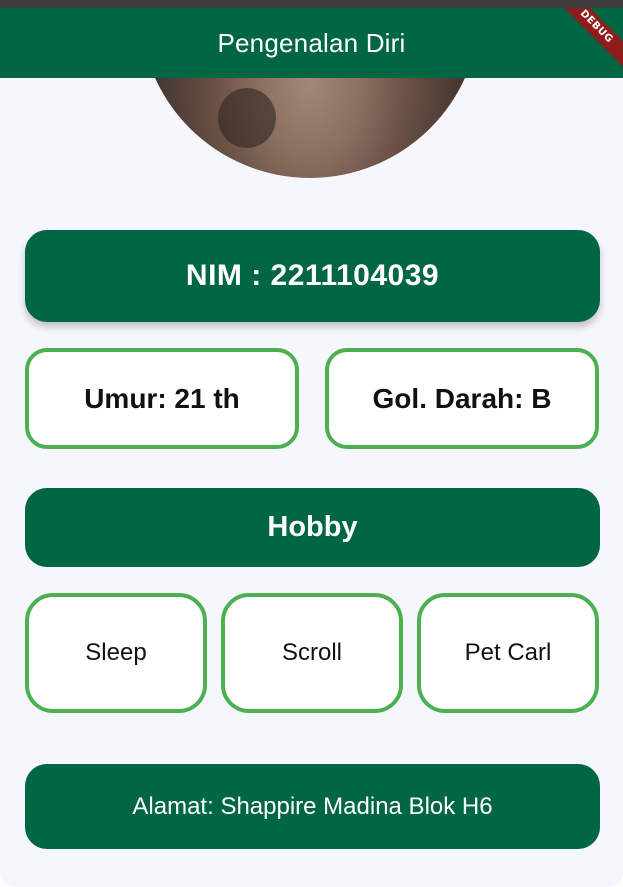 This screenshot has width=623, height=887. I want to click on nim-text: NIM : 2211104039, so click(312, 275).